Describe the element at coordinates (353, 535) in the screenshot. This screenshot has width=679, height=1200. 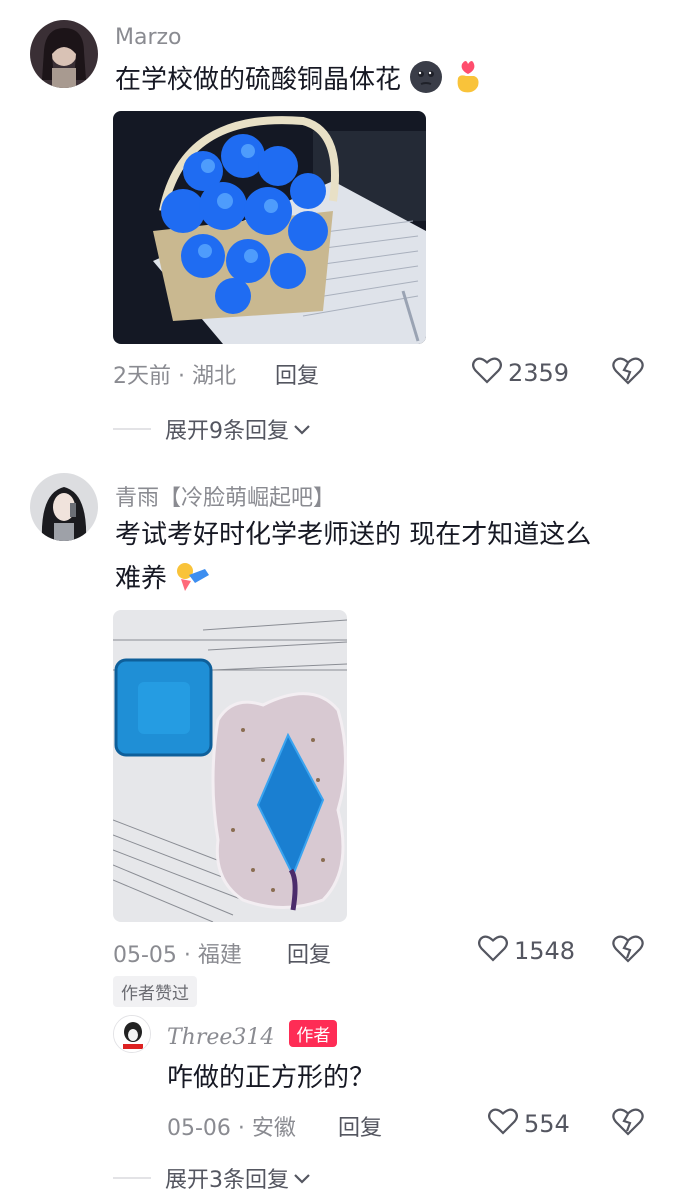
I see `comment-text-line: 考试考好时化学老师送的 现在才知道这么` at that location.